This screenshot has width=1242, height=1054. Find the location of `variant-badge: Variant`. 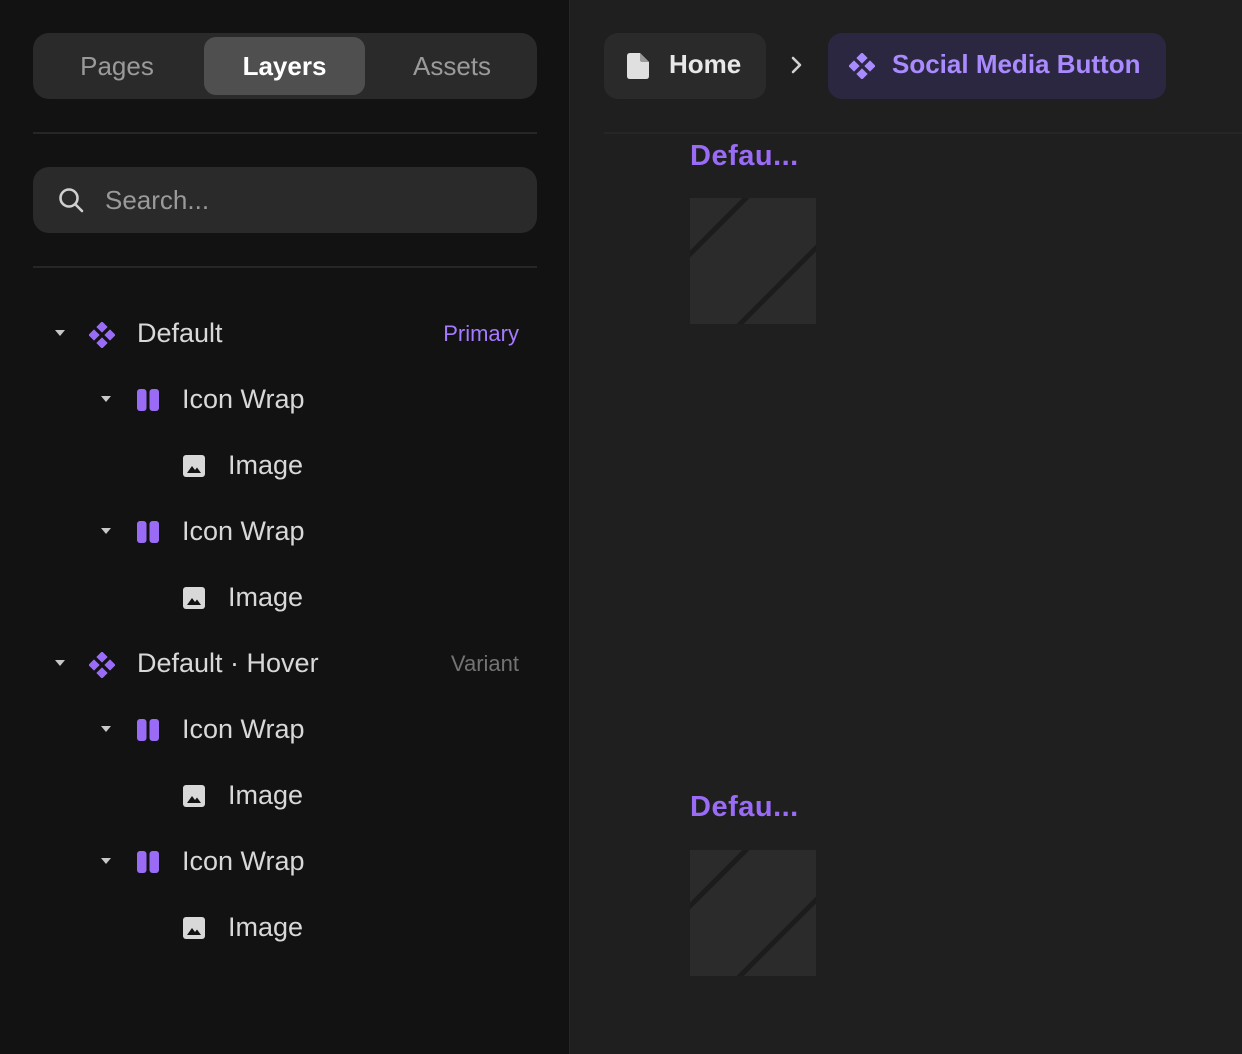

variant-badge: Variant is located at coordinates (484, 663).